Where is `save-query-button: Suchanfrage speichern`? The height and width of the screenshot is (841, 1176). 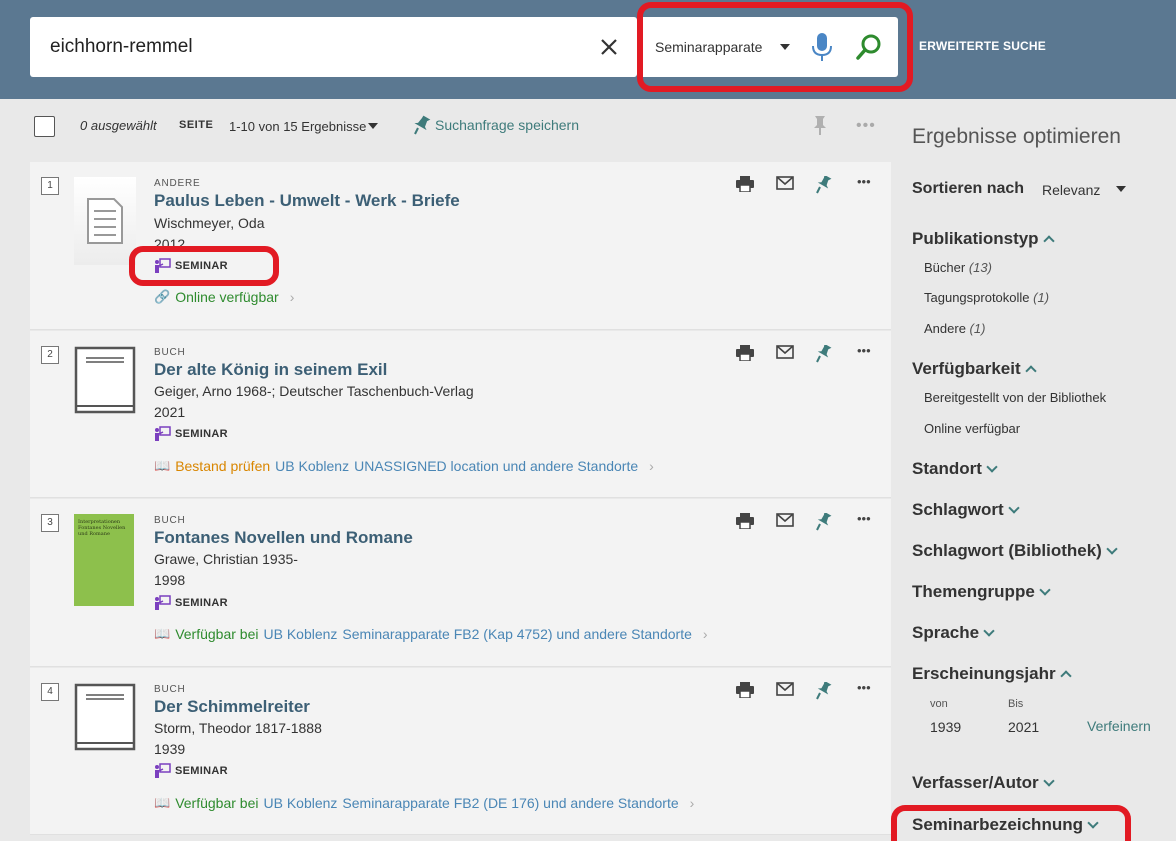
save-query-button: Suchanfrage speichern is located at coordinates (496, 125).